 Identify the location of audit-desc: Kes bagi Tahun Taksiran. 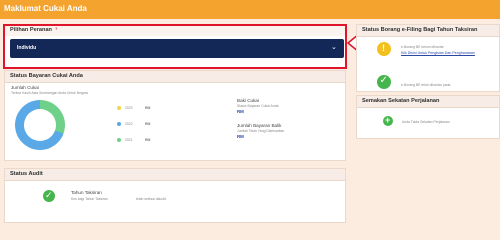
(89, 199).